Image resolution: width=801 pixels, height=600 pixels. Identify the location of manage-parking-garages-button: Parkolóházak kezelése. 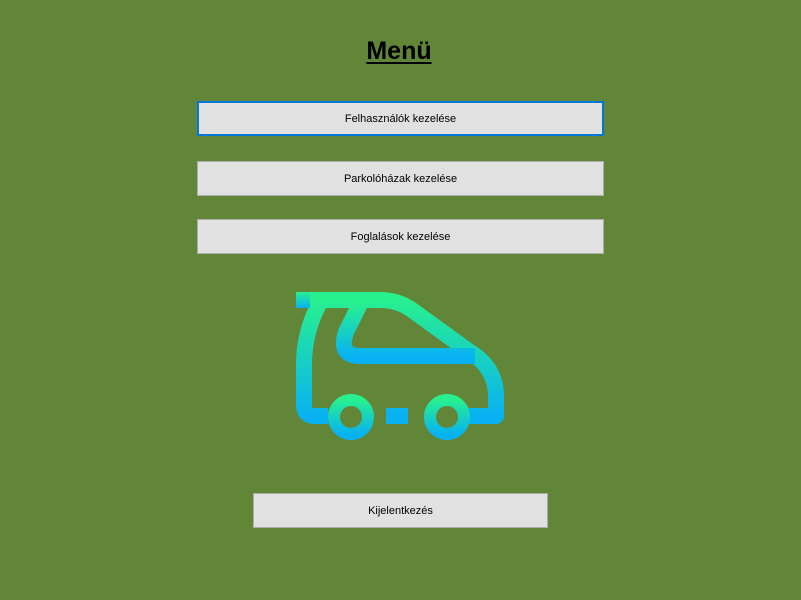
(400, 178).